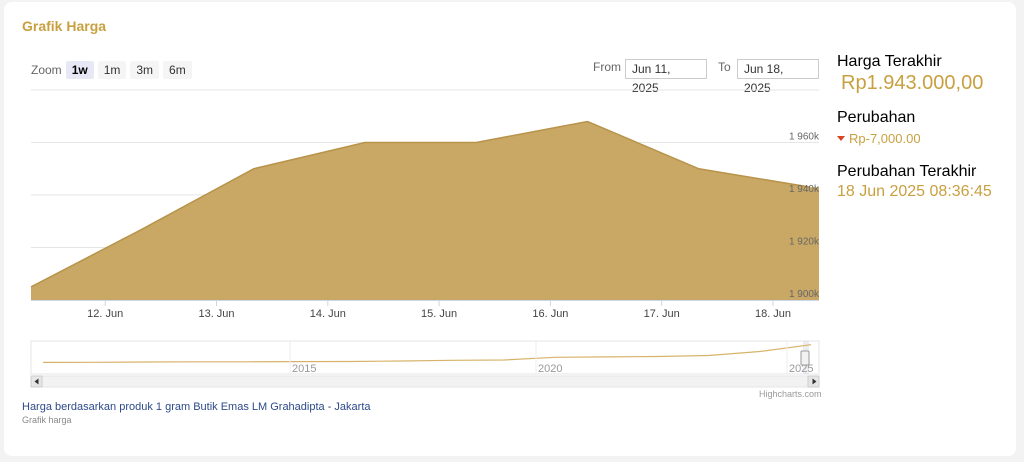  Describe the element at coordinates (885, 138) in the screenshot. I see `change-amount: Rp-7,000.00` at that location.